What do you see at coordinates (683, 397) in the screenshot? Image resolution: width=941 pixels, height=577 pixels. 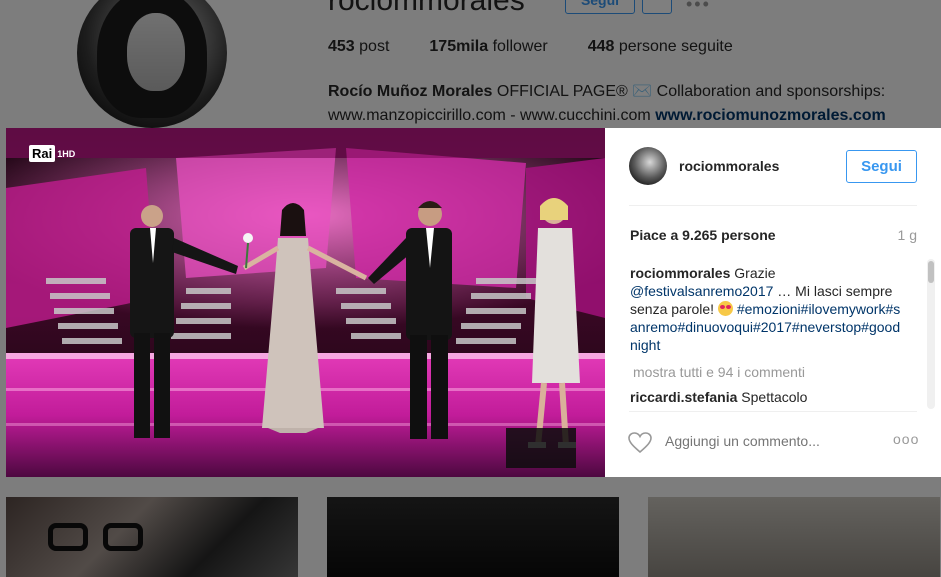 I see `comment-username: riccardi.stefania` at bounding box center [683, 397].